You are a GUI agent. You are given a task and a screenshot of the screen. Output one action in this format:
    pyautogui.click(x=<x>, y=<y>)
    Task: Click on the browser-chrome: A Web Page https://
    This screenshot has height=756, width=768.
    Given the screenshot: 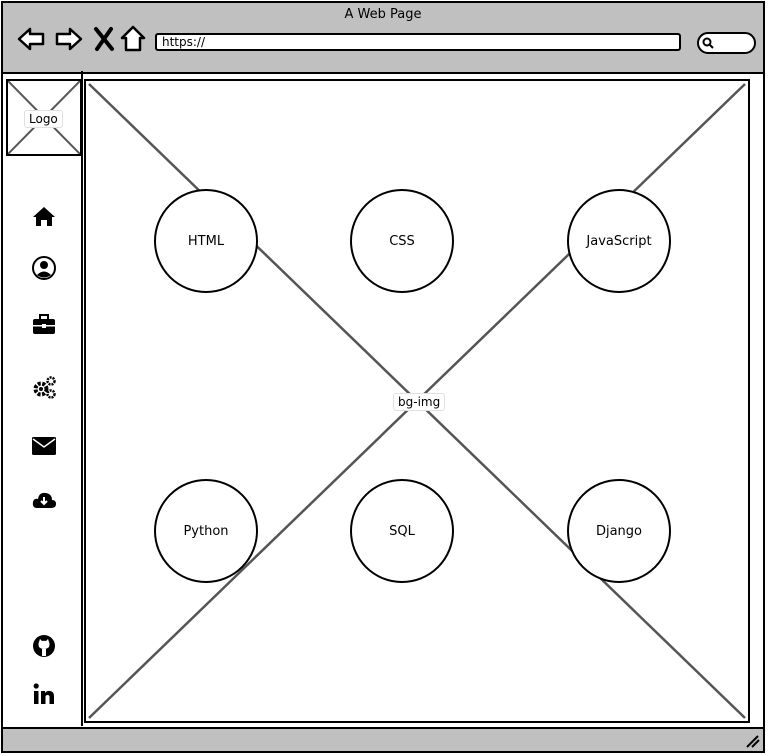 What is the action you would take?
    pyautogui.click(x=383, y=38)
    